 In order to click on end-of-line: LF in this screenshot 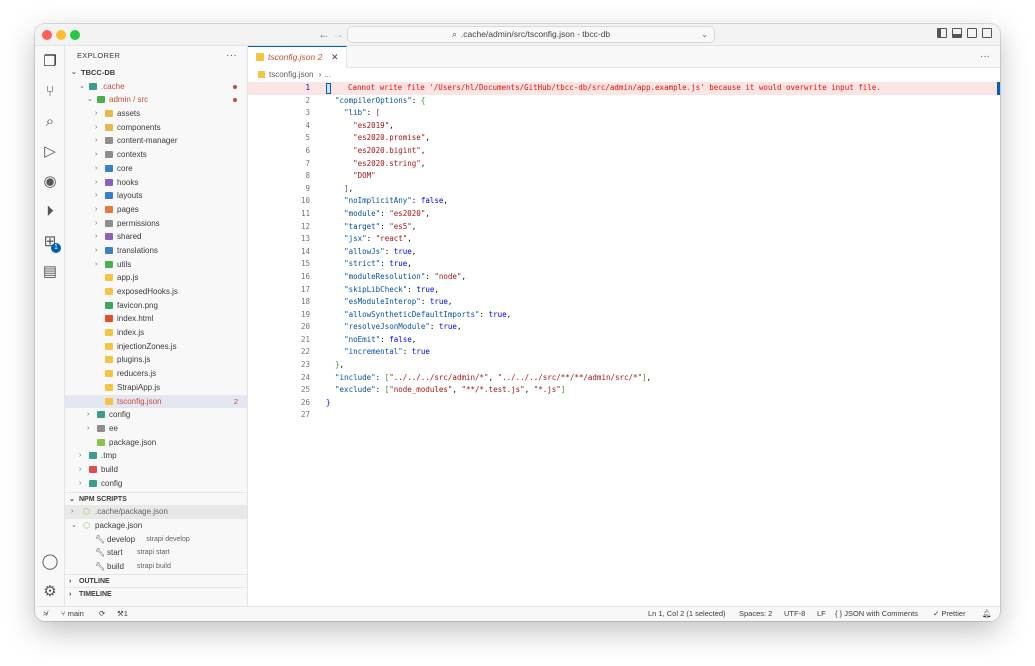, I will do `click(821, 614)`.